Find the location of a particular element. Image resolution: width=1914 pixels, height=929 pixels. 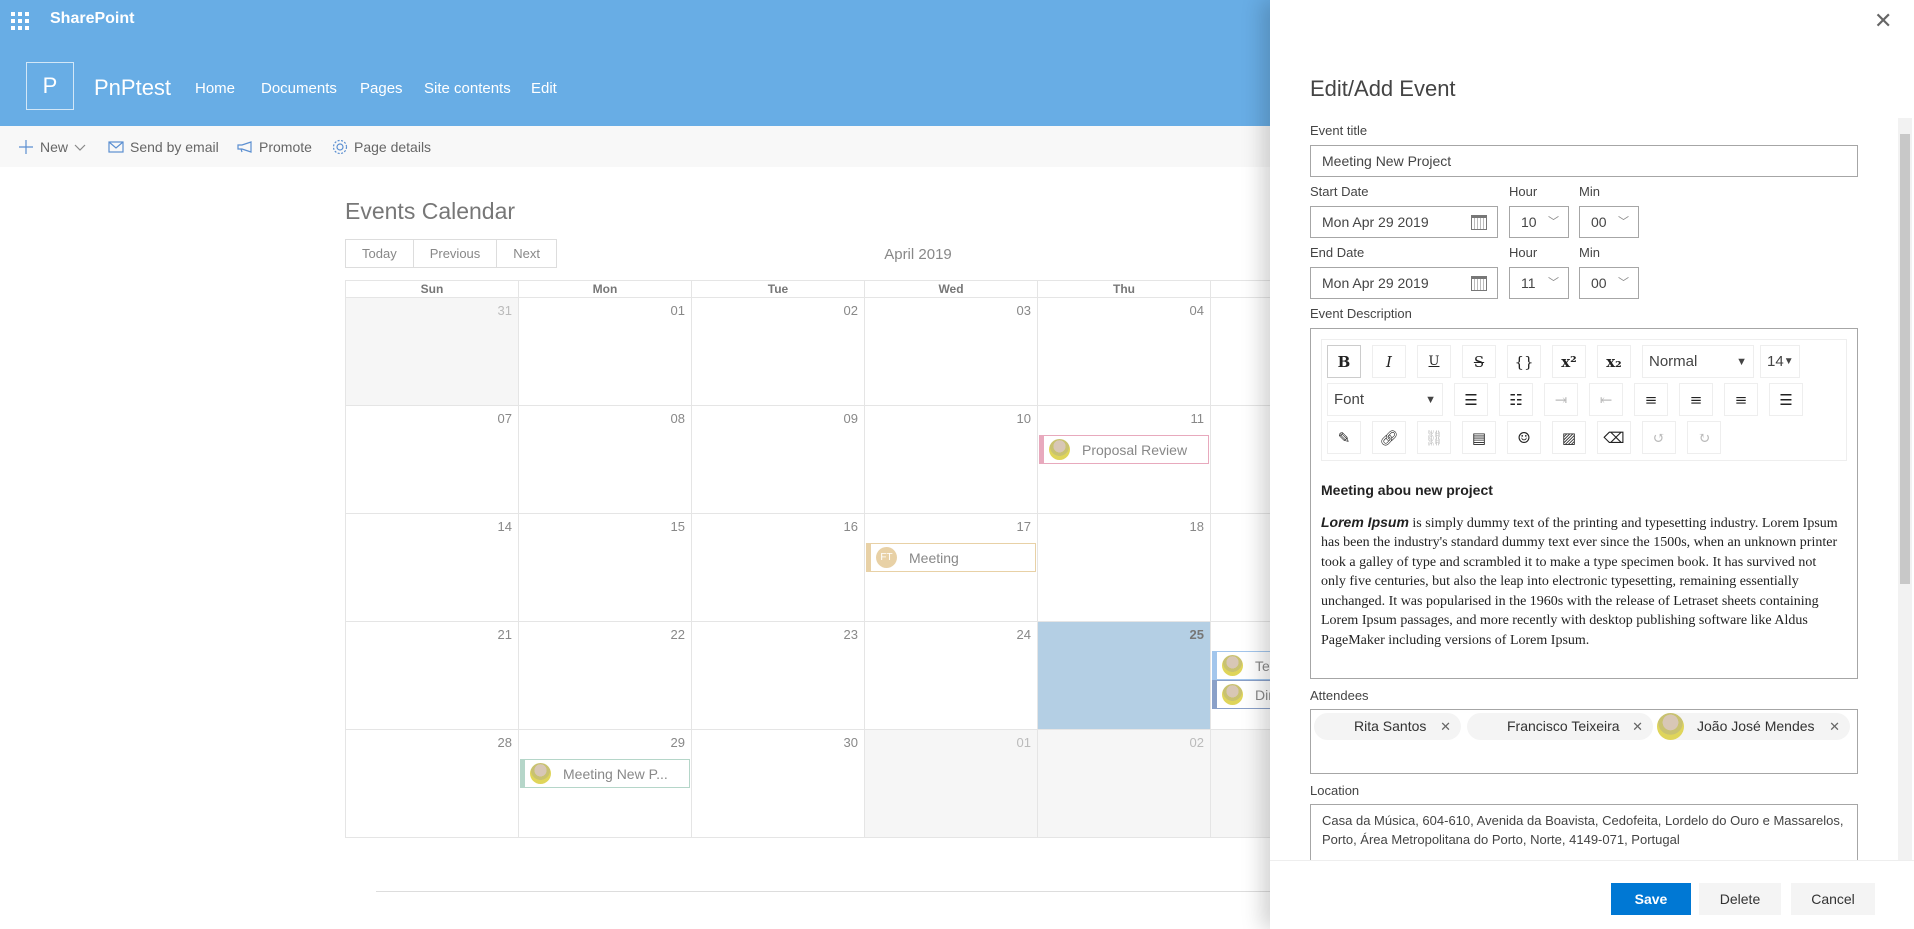

align-justify-icon: ☰ is located at coordinates (1786, 399).